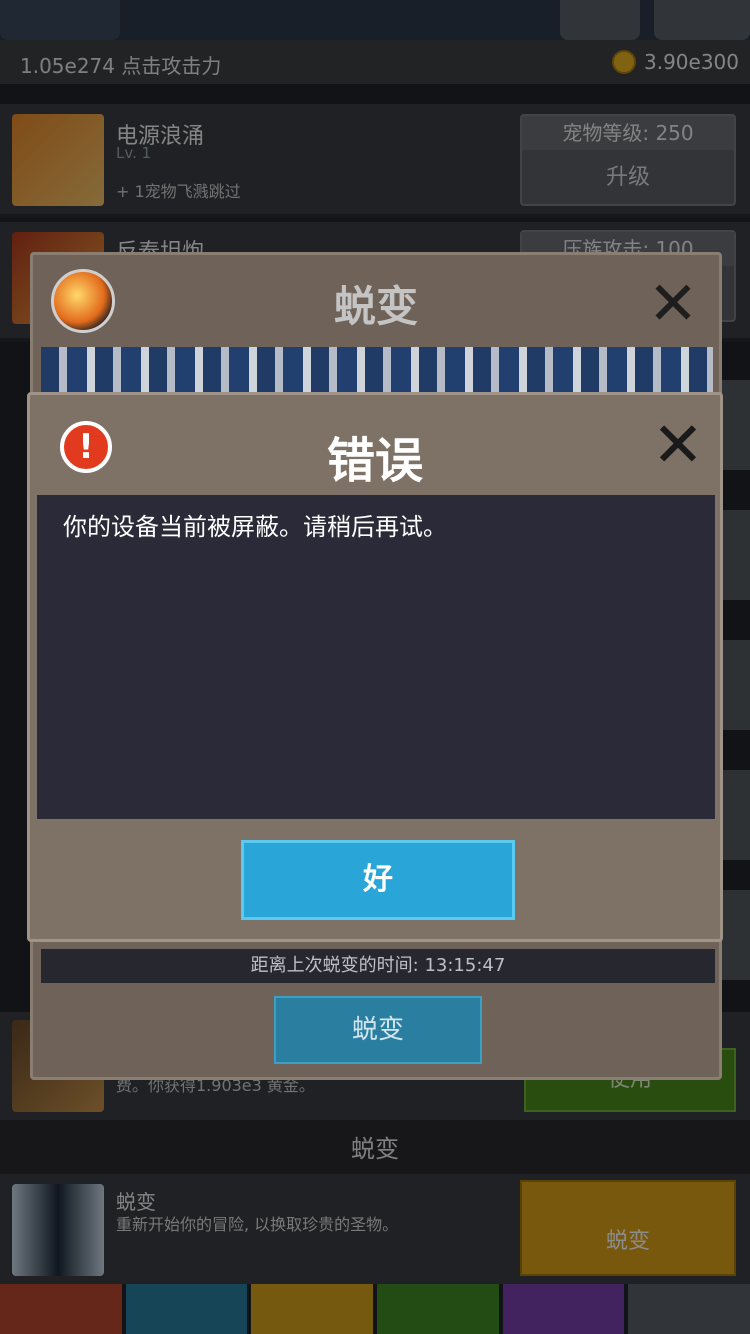 The image size is (750, 1334). I want to click on error-message: 你的设备当前被屏蔽。请稍后再试。, so click(255, 527).